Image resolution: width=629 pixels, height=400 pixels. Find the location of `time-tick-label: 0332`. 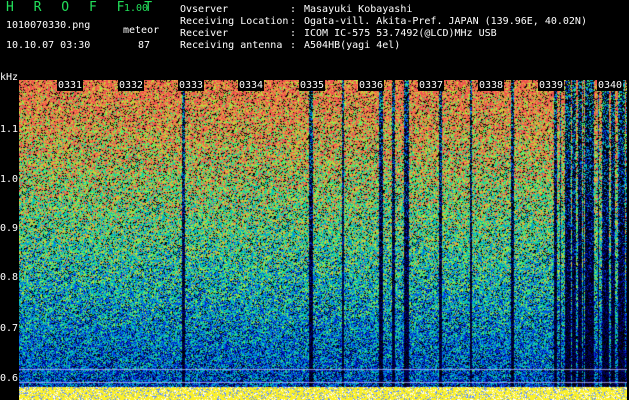

time-tick-label: 0332 is located at coordinates (131, 85).